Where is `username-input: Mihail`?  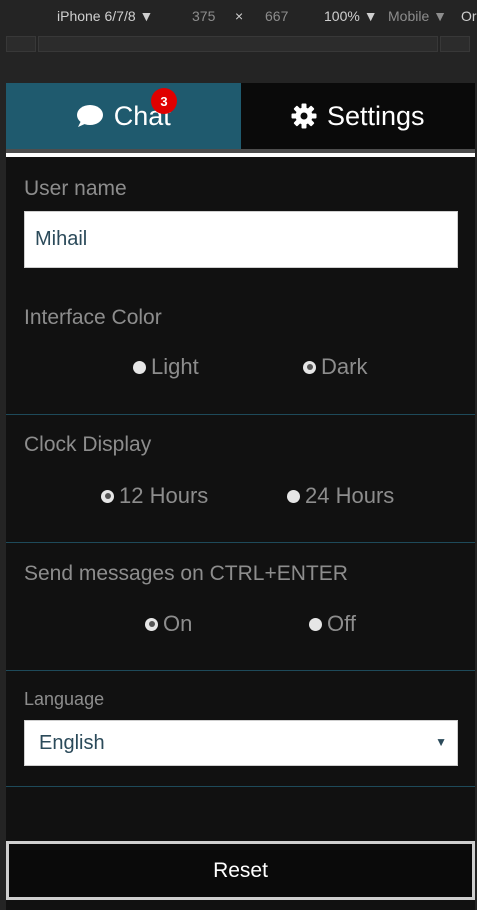
username-input: Mihail is located at coordinates (241, 239).